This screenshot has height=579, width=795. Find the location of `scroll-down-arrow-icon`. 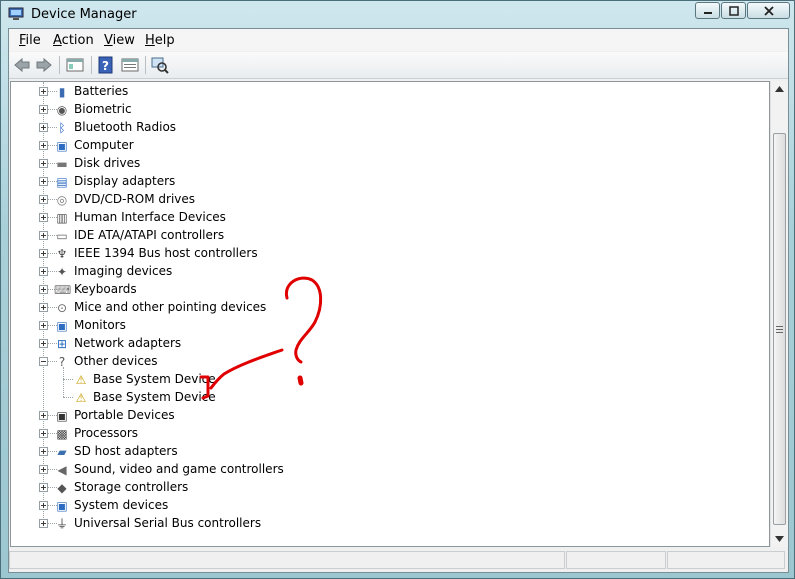

scroll-down-arrow-icon is located at coordinates (779, 539).